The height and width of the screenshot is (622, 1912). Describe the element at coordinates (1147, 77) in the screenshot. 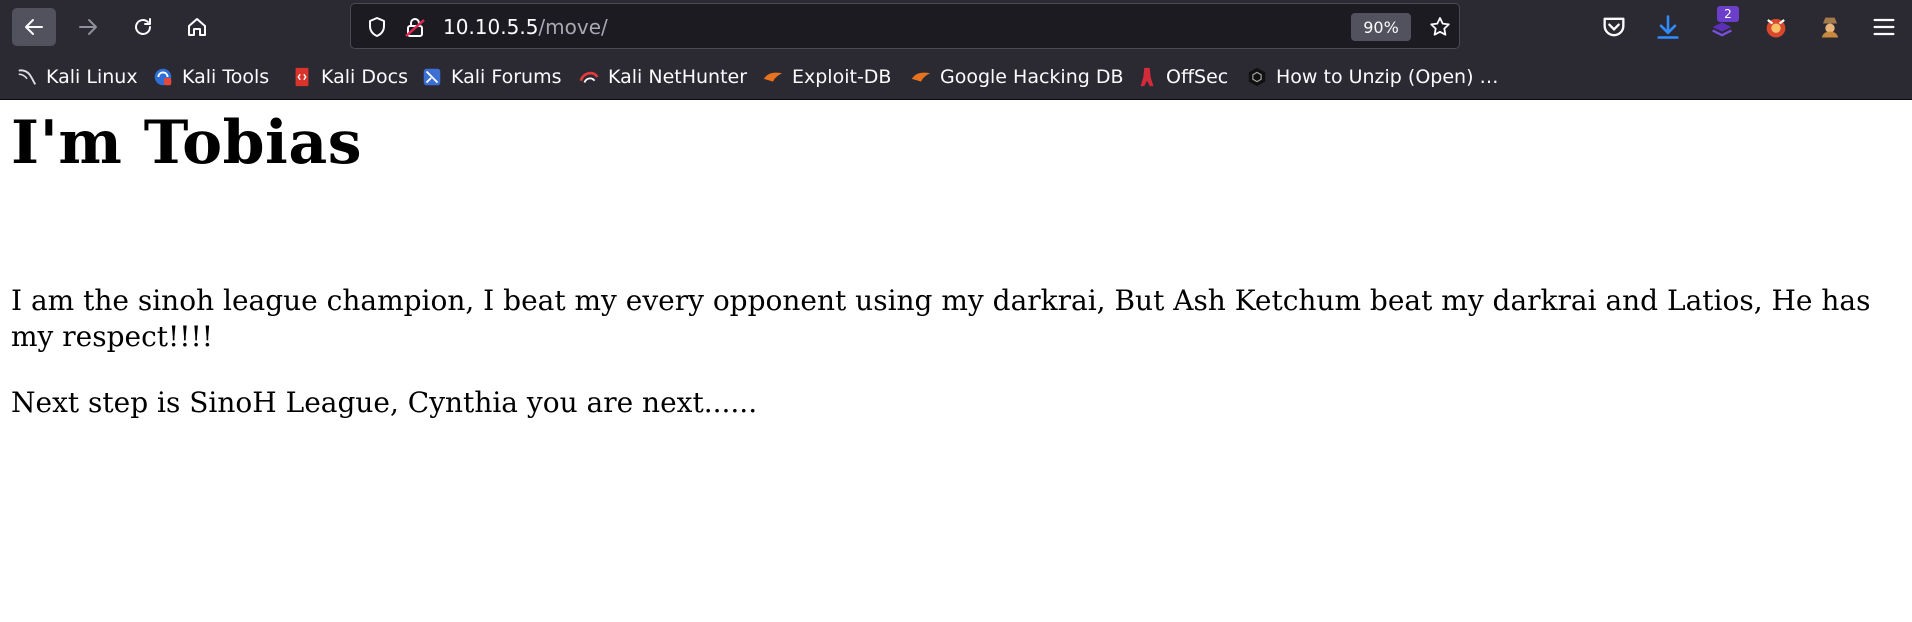

I see `offsec-icon` at that location.